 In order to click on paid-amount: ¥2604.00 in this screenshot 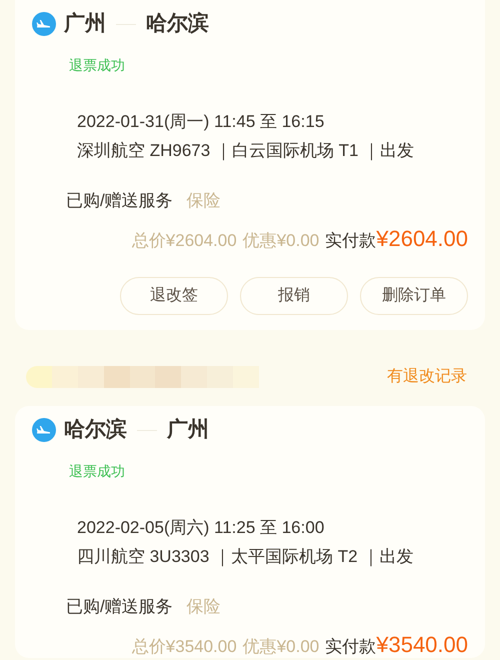, I will do `click(422, 239)`.